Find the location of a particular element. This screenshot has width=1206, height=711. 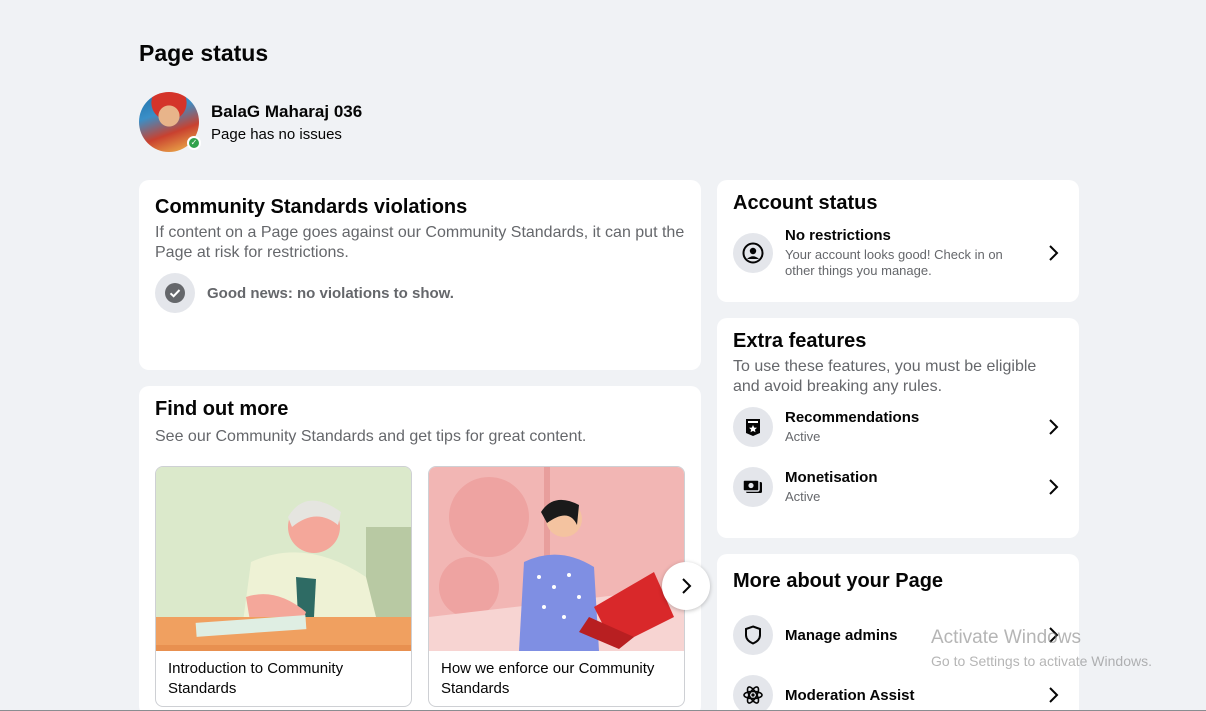

violations-status-row: Good news: no violations to show. is located at coordinates (420, 293).